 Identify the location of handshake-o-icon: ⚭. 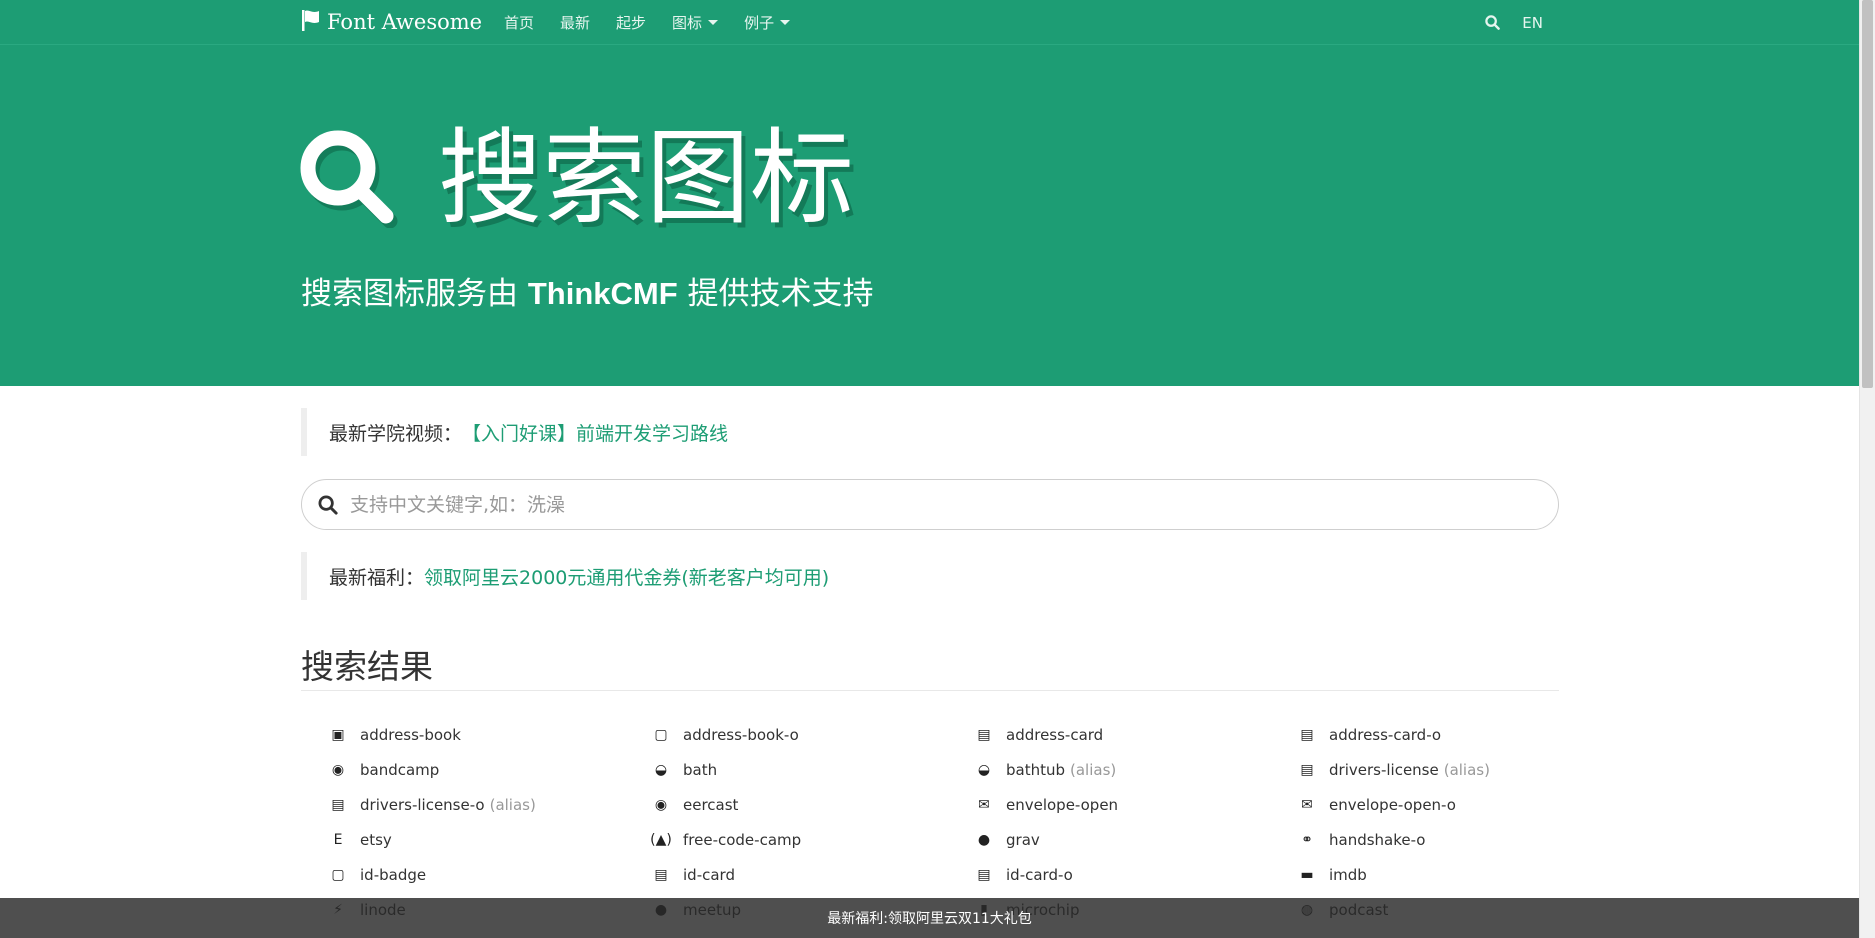
(1307, 839).